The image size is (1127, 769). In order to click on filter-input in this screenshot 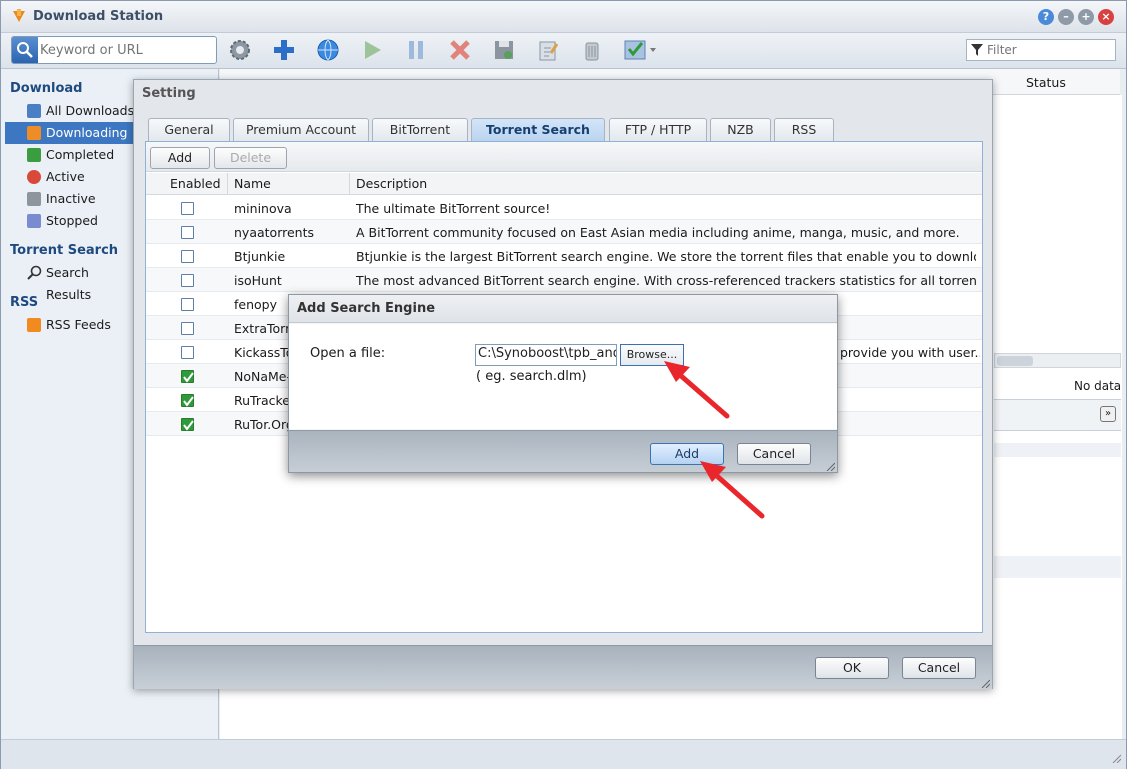, I will do `click(1047, 50)`.